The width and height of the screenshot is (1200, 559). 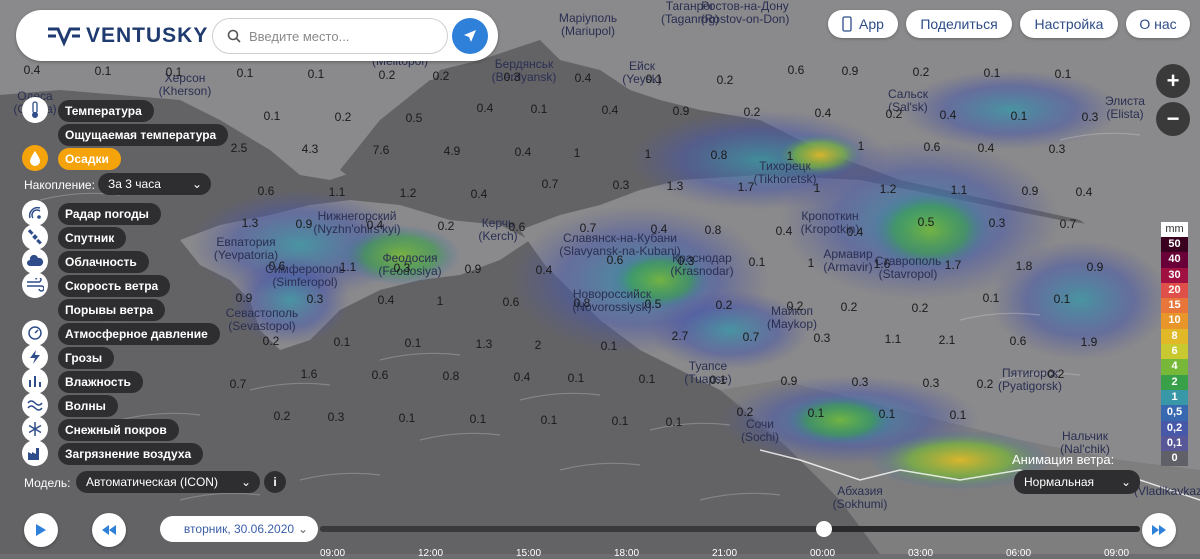 I want to click on layer-pressure-label: Атмосферное давление, so click(x=139, y=334).